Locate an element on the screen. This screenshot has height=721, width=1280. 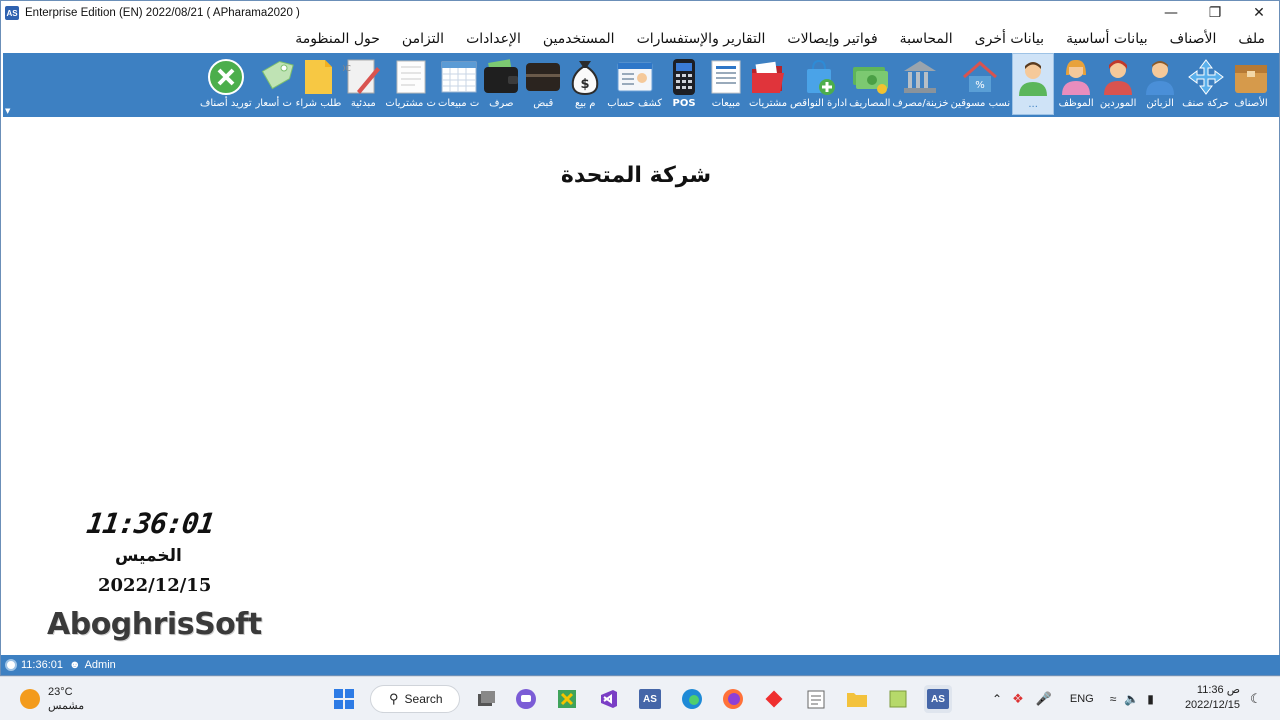
toolbar-label: POS is located at coordinates (684, 103).